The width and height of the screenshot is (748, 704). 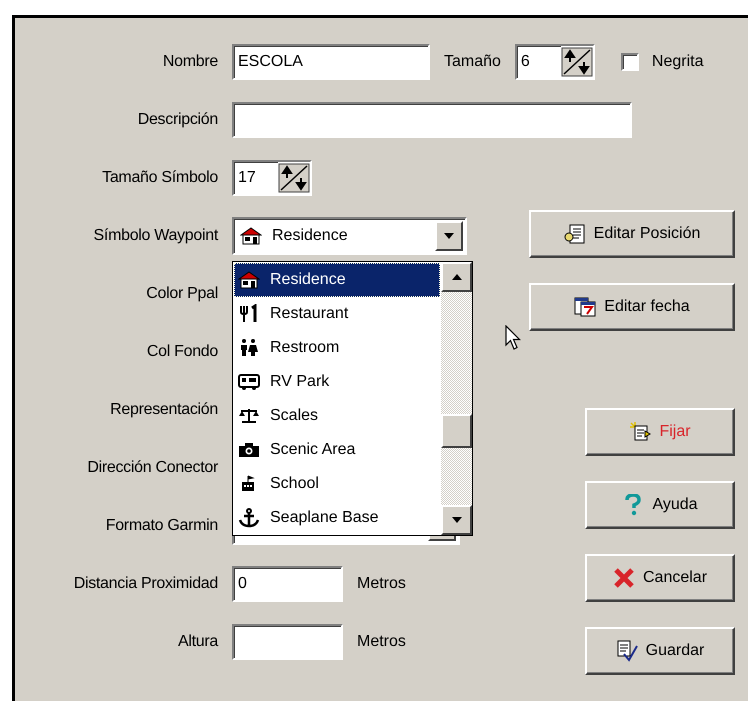 What do you see at coordinates (640, 432) in the screenshot?
I see `note-icon` at bounding box center [640, 432].